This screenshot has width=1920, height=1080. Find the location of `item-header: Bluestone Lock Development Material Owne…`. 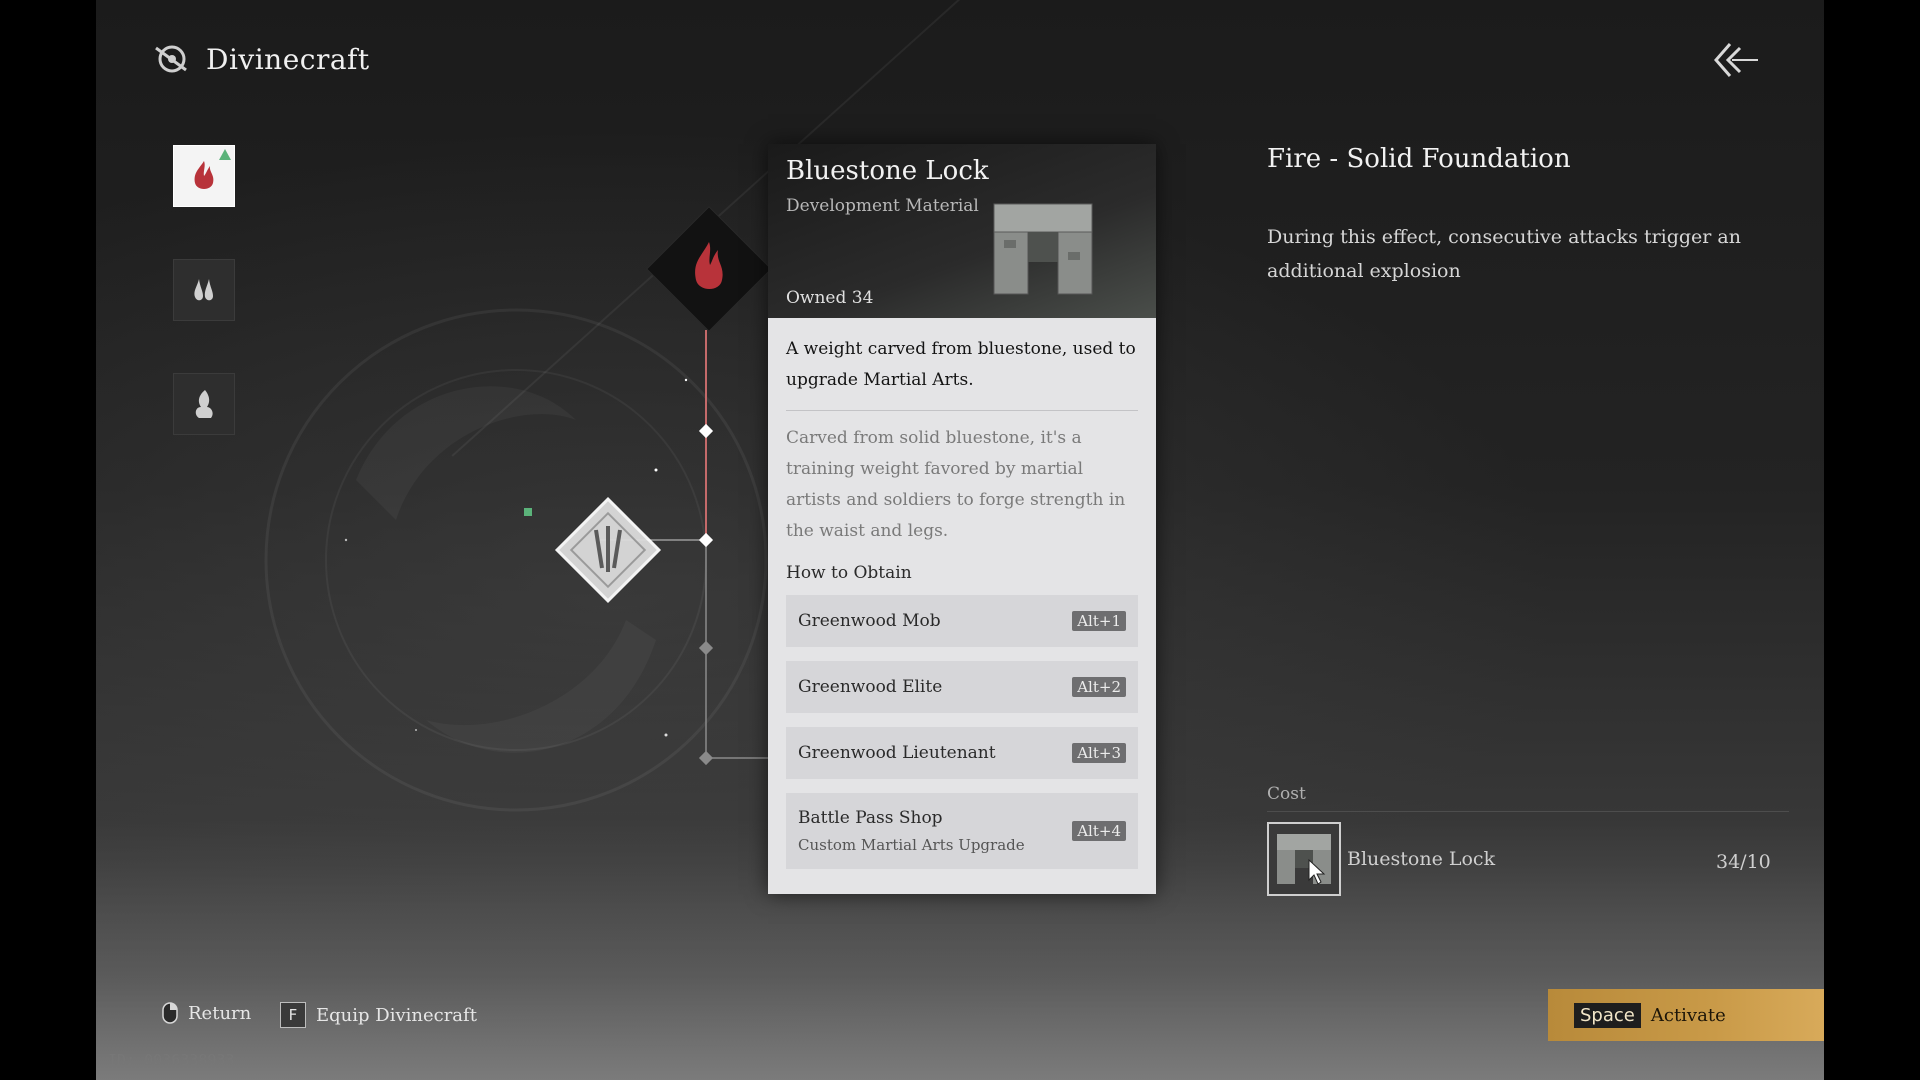

item-header: Bluestone Lock Development Material Owne… is located at coordinates (962, 231).